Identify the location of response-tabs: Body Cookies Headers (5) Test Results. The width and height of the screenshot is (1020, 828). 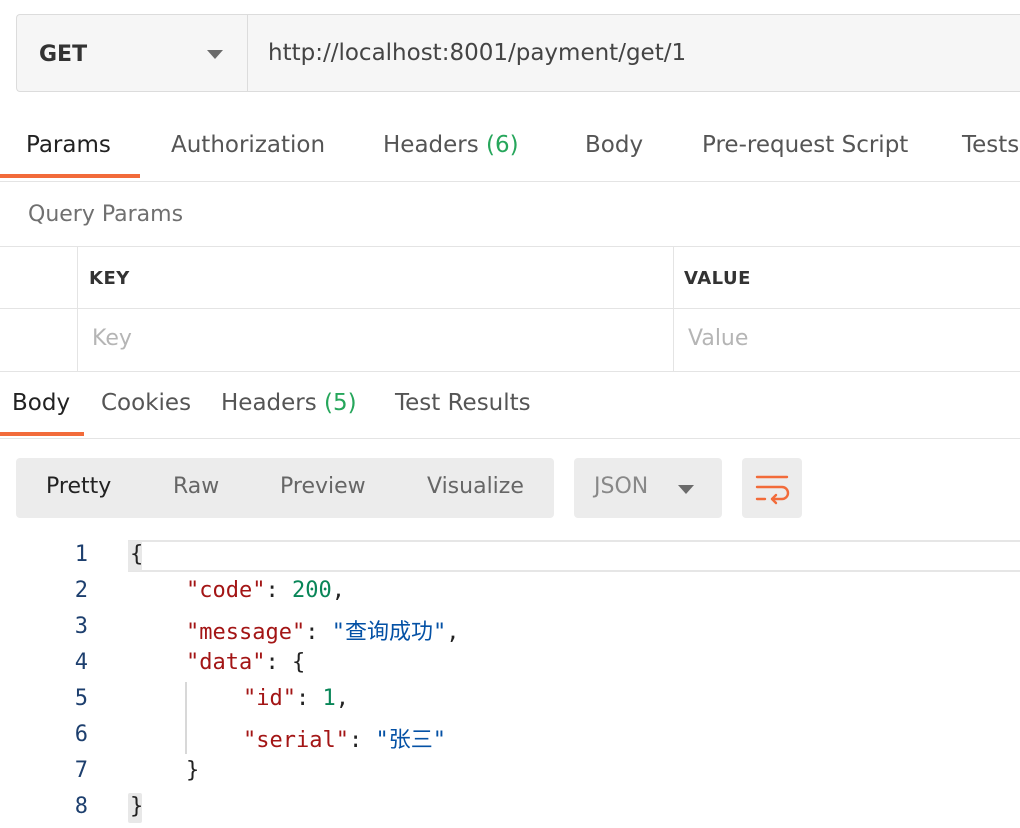
(510, 405).